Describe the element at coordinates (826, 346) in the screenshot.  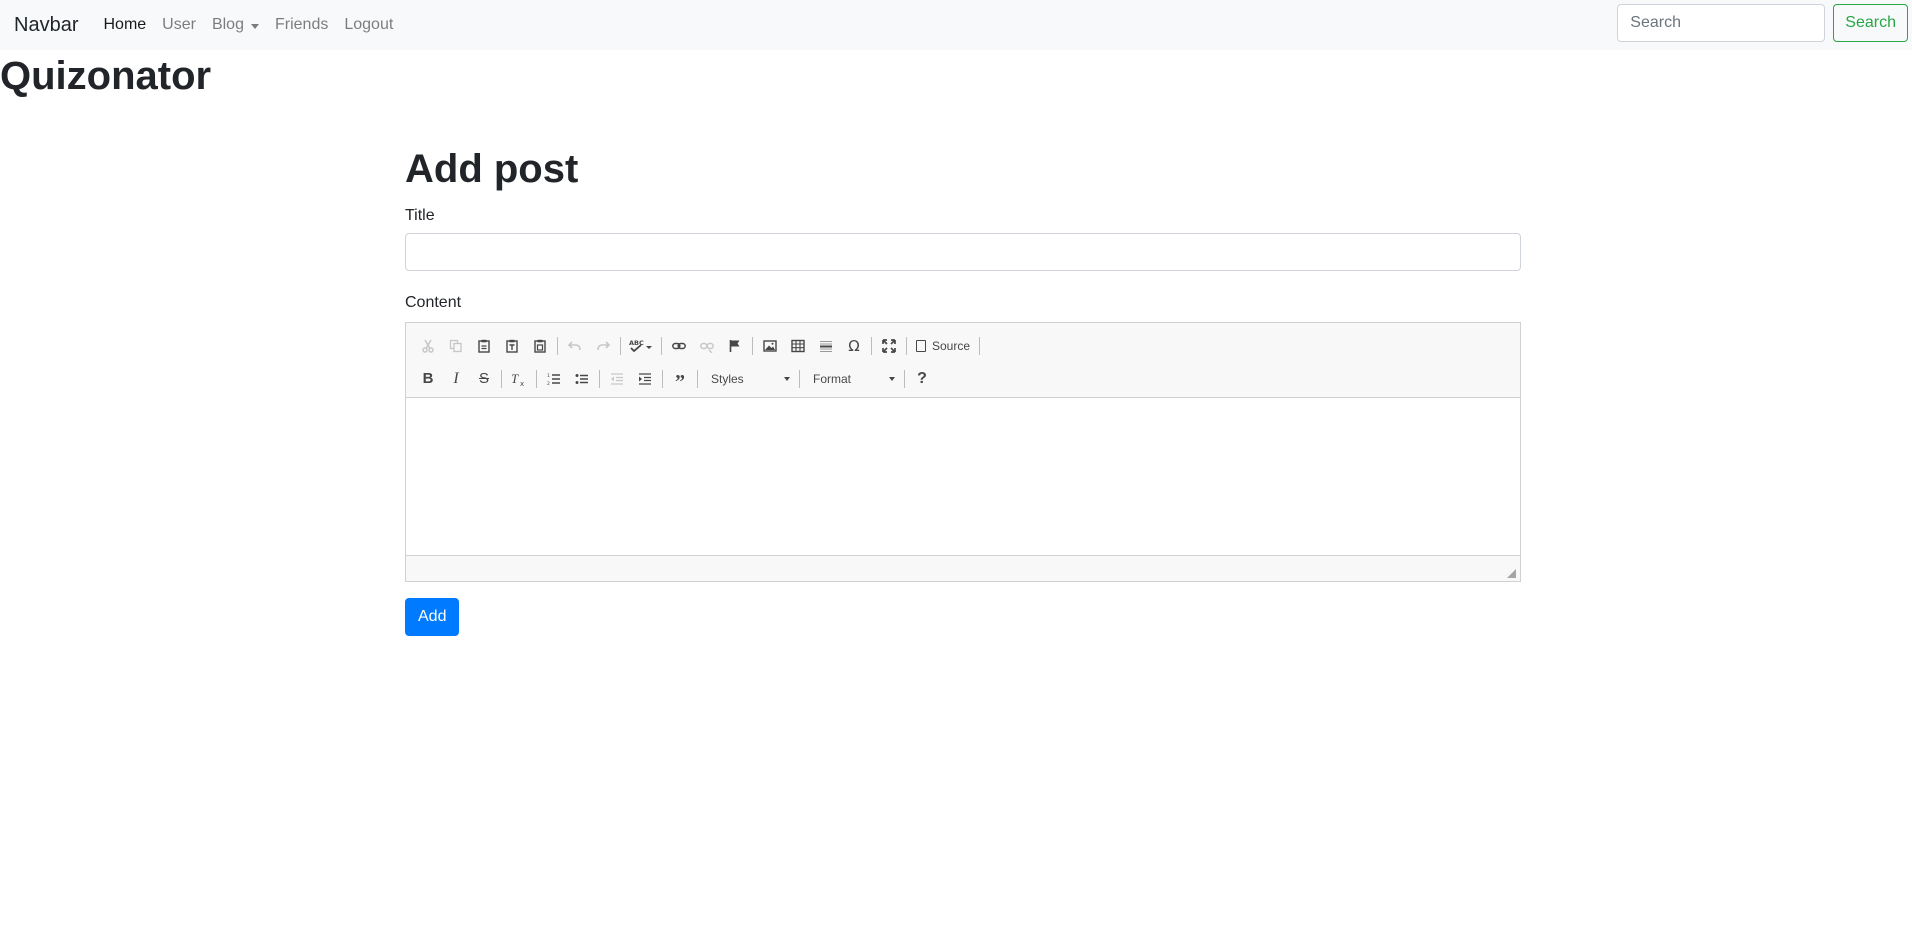
I see `horizontal-line-icon` at that location.